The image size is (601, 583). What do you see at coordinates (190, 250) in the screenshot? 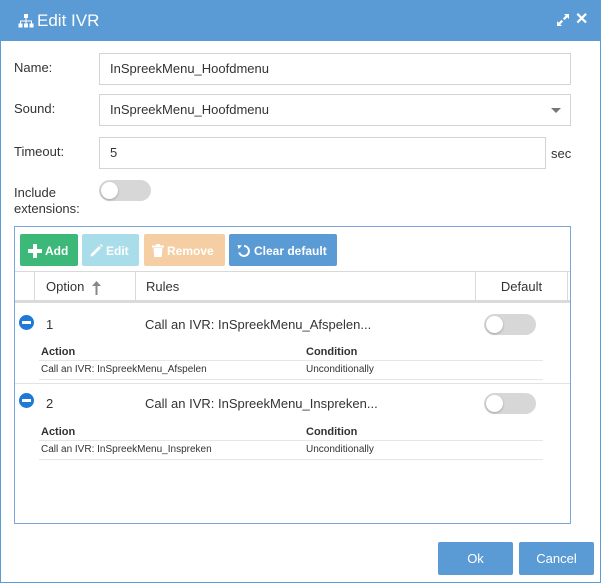
I see `remove-button-label: Remove` at bounding box center [190, 250].